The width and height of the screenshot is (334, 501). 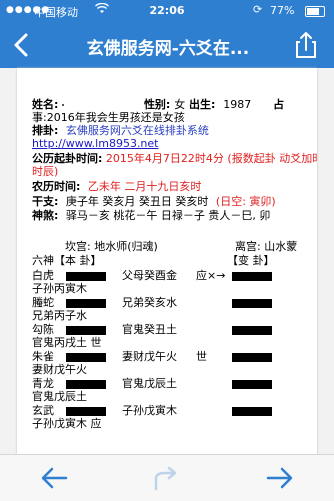 What do you see at coordinates (43, 275) in the screenshot?
I see `six-god-label: 白虎` at bounding box center [43, 275].